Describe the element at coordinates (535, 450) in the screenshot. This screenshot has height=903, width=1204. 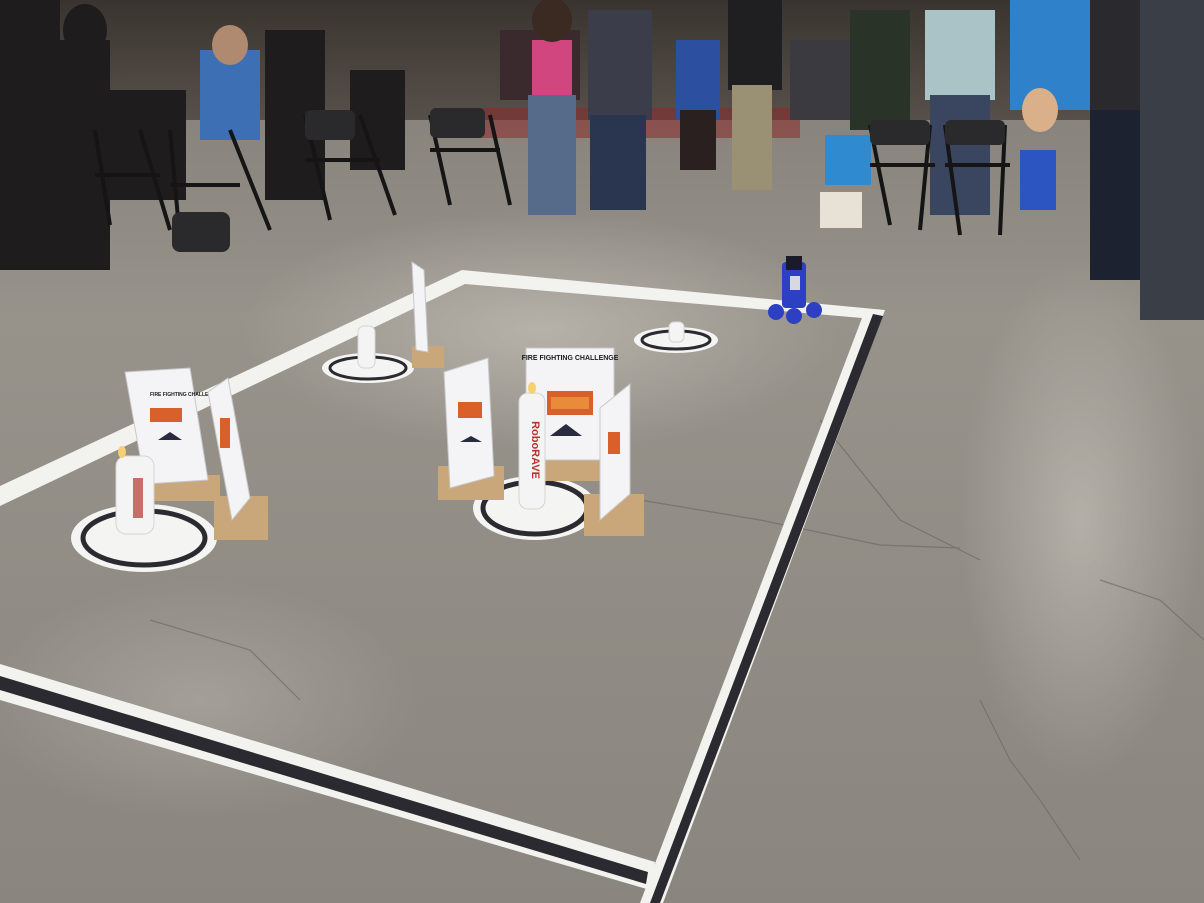
I see `candle-brand-label: RoboRAVE` at that location.